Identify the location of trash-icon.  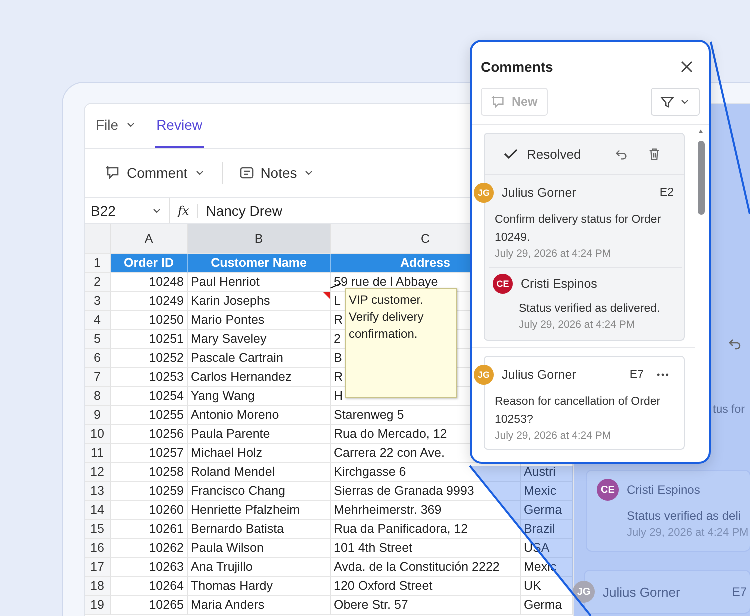
(654, 154).